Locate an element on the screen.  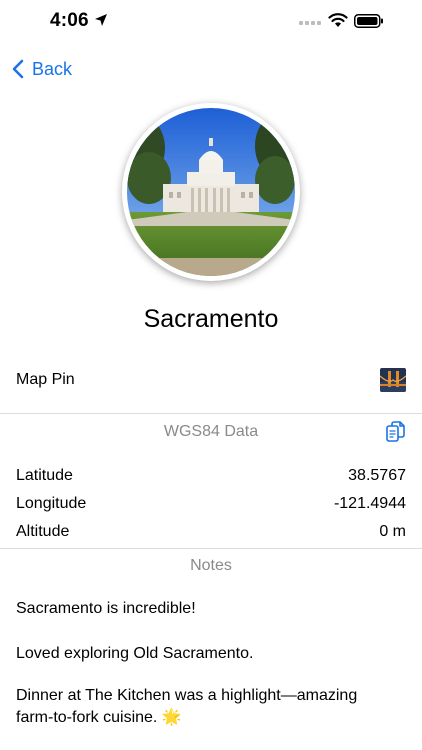
notes-paragraph: Sacramento is incredible! is located at coordinates (106, 608).